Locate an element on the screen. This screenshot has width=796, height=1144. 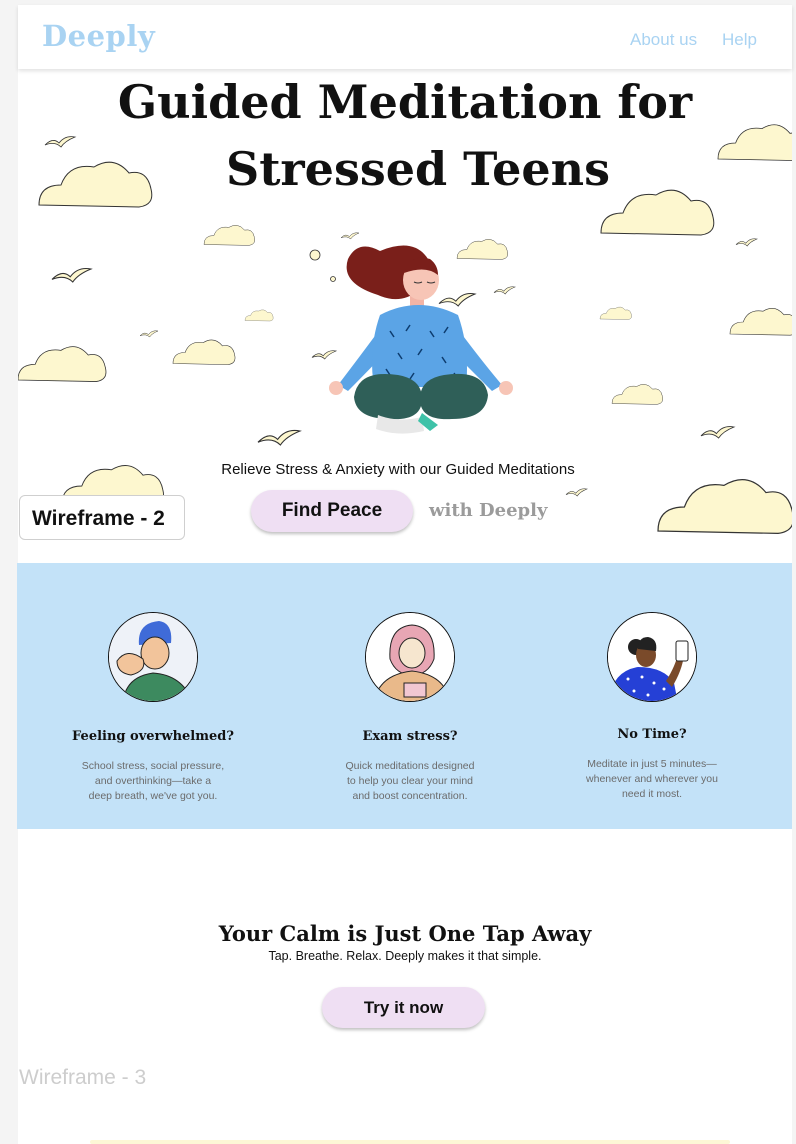
try-it-now-button: Try it now is located at coordinates (403, 1007).